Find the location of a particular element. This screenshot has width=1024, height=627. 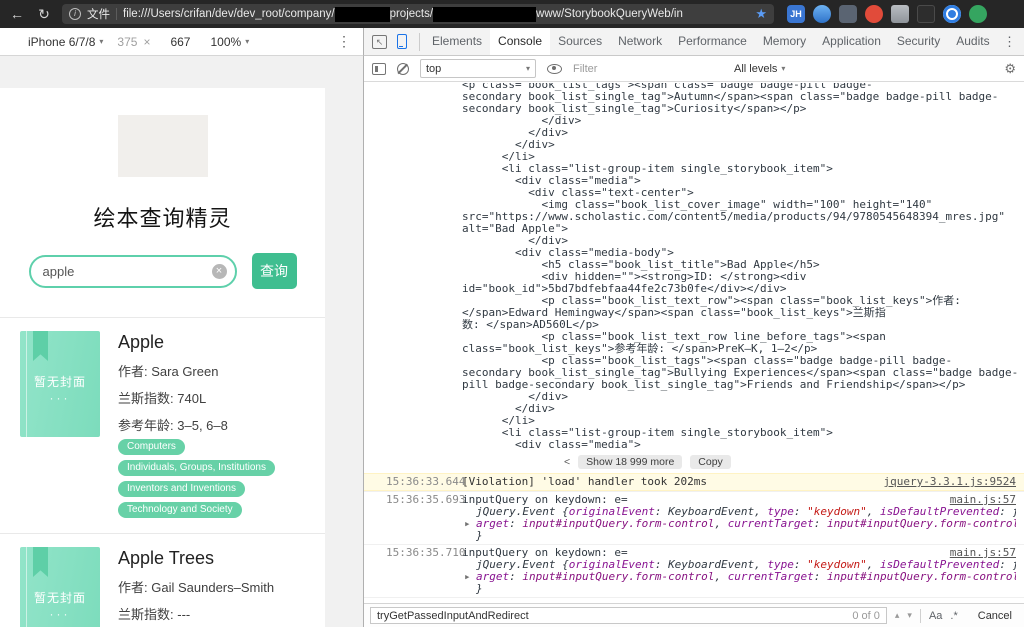

execution-context-select: top ▾ is located at coordinates (478, 68).